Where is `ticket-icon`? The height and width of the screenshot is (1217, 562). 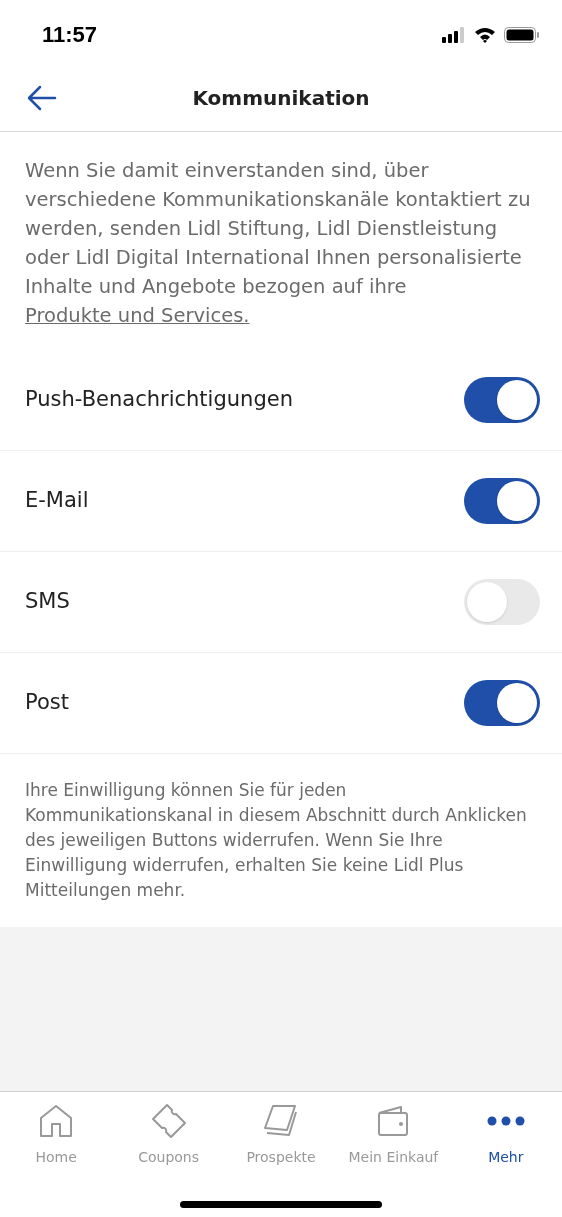
ticket-icon is located at coordinates (168, 1121).